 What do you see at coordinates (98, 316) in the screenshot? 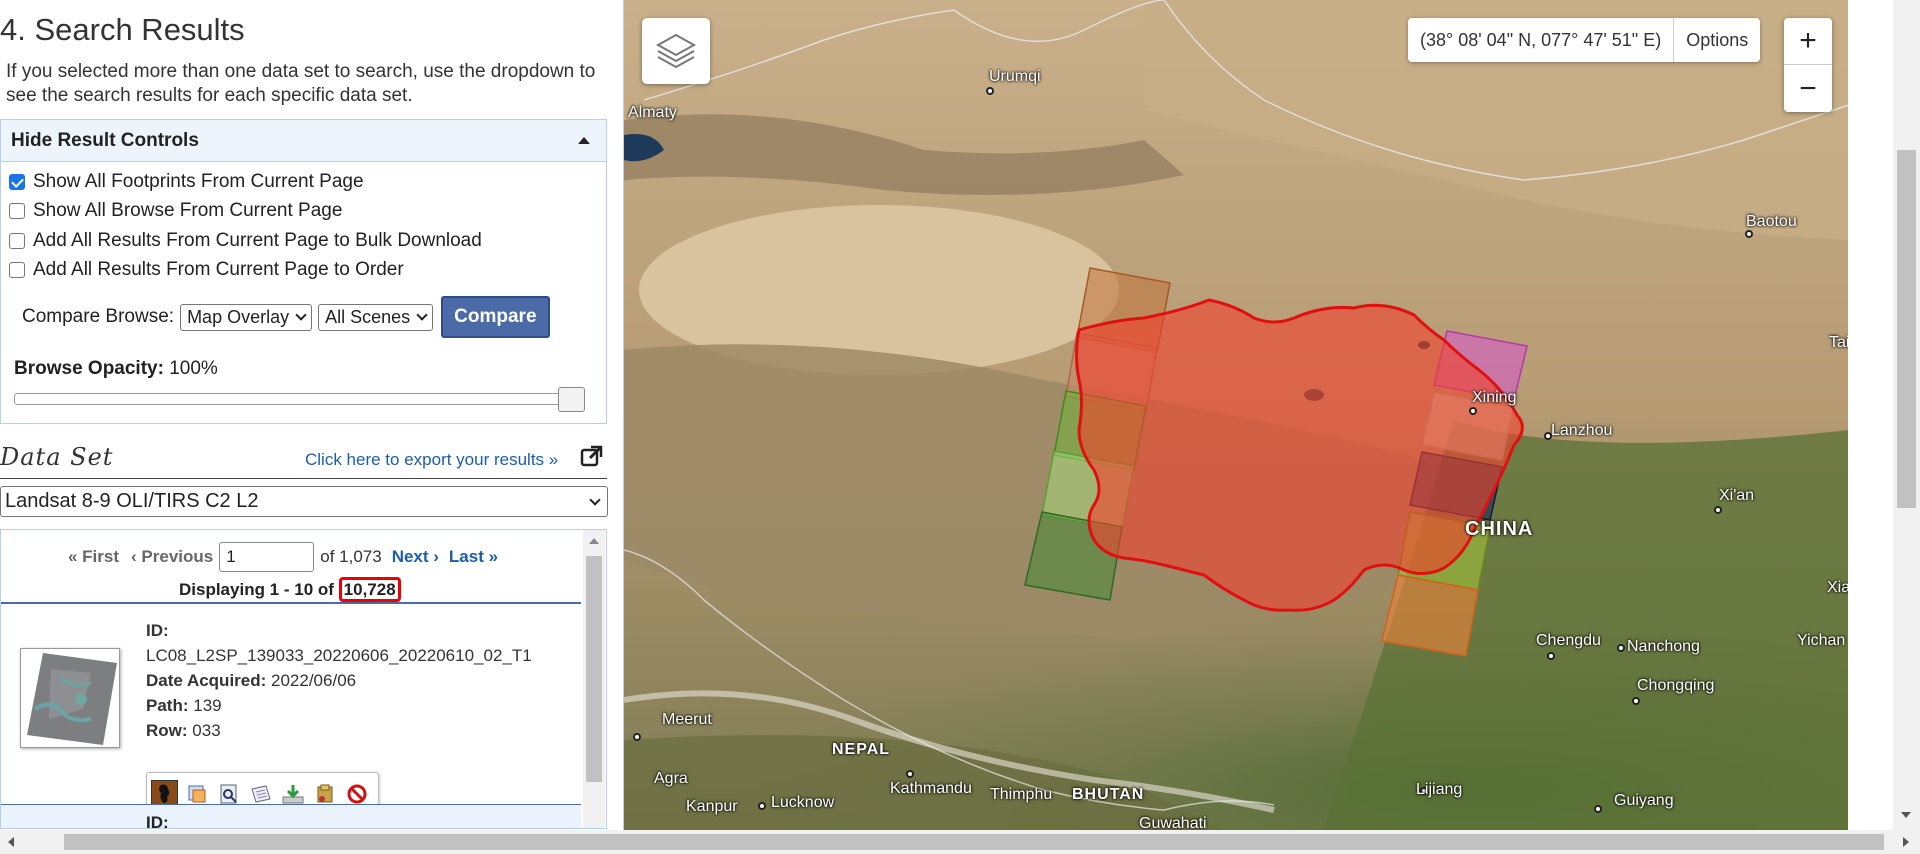
I see `compare-browse-label: Compare Browse:` at bounding box center [98, 316].